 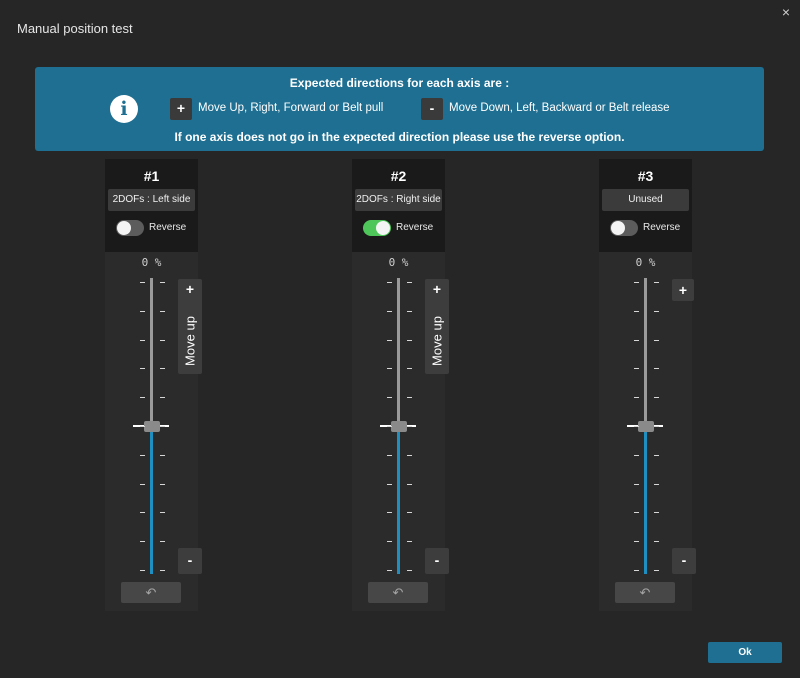 I want to click on close-icon: ×, so click(x=786, y=12).